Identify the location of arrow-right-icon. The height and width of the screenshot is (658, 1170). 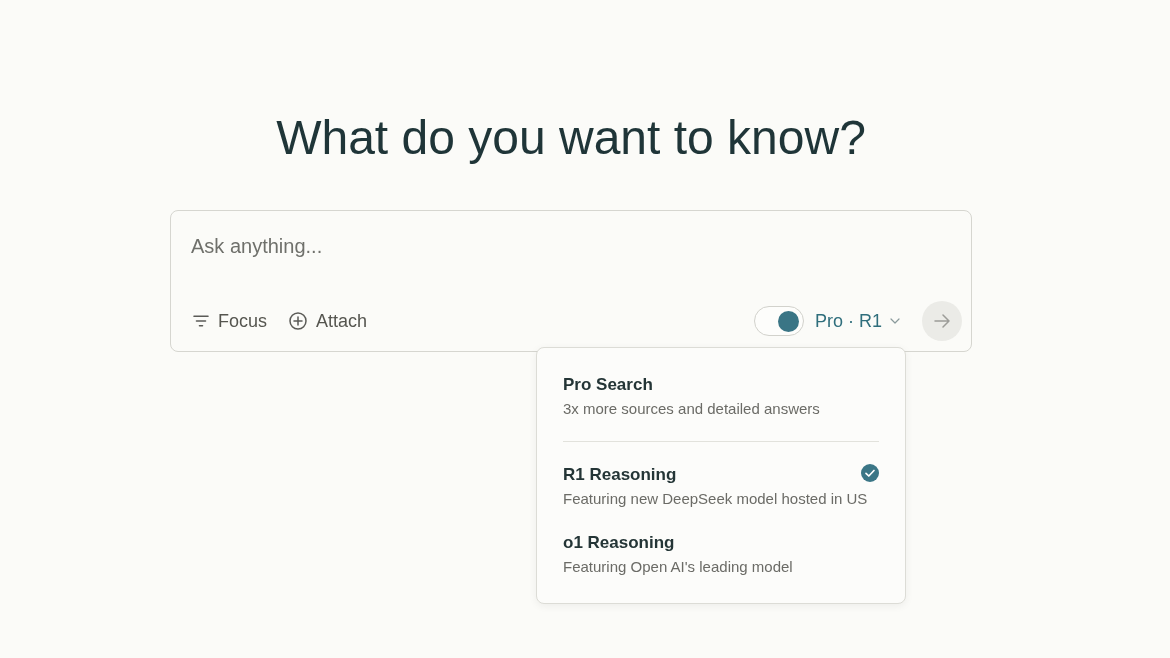
(942, 321).